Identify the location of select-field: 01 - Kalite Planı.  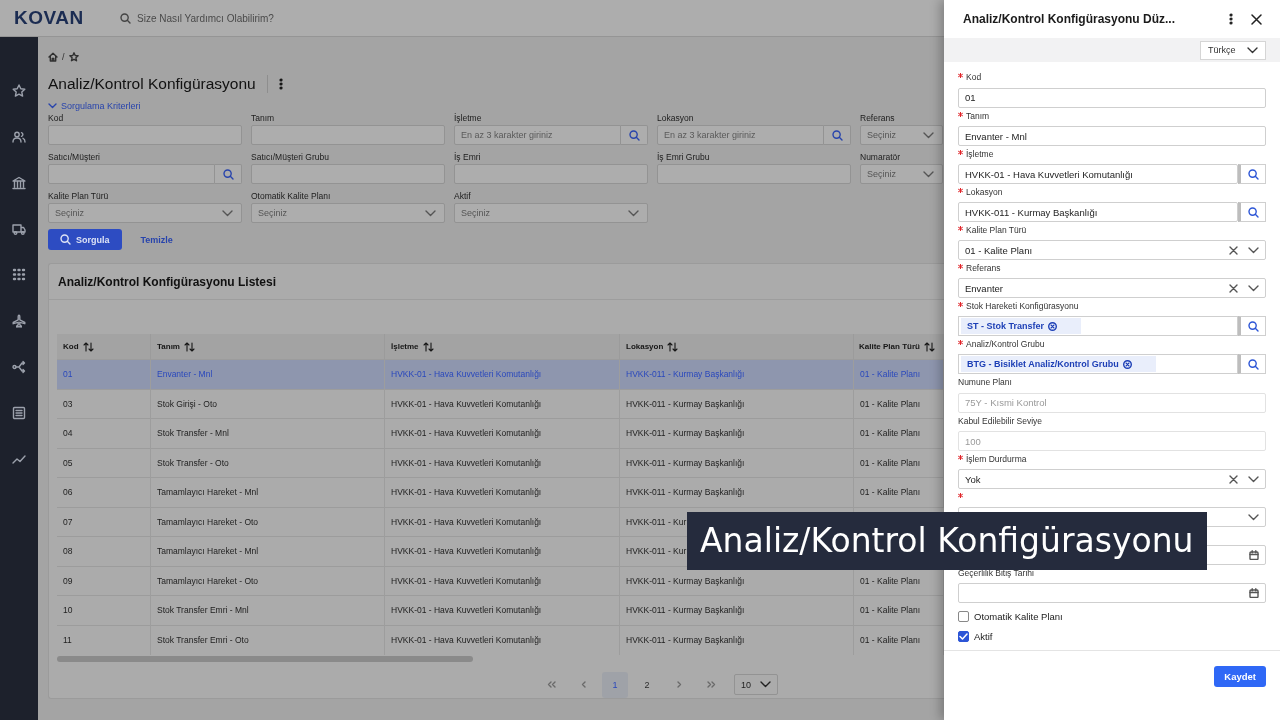
(1112, 250).